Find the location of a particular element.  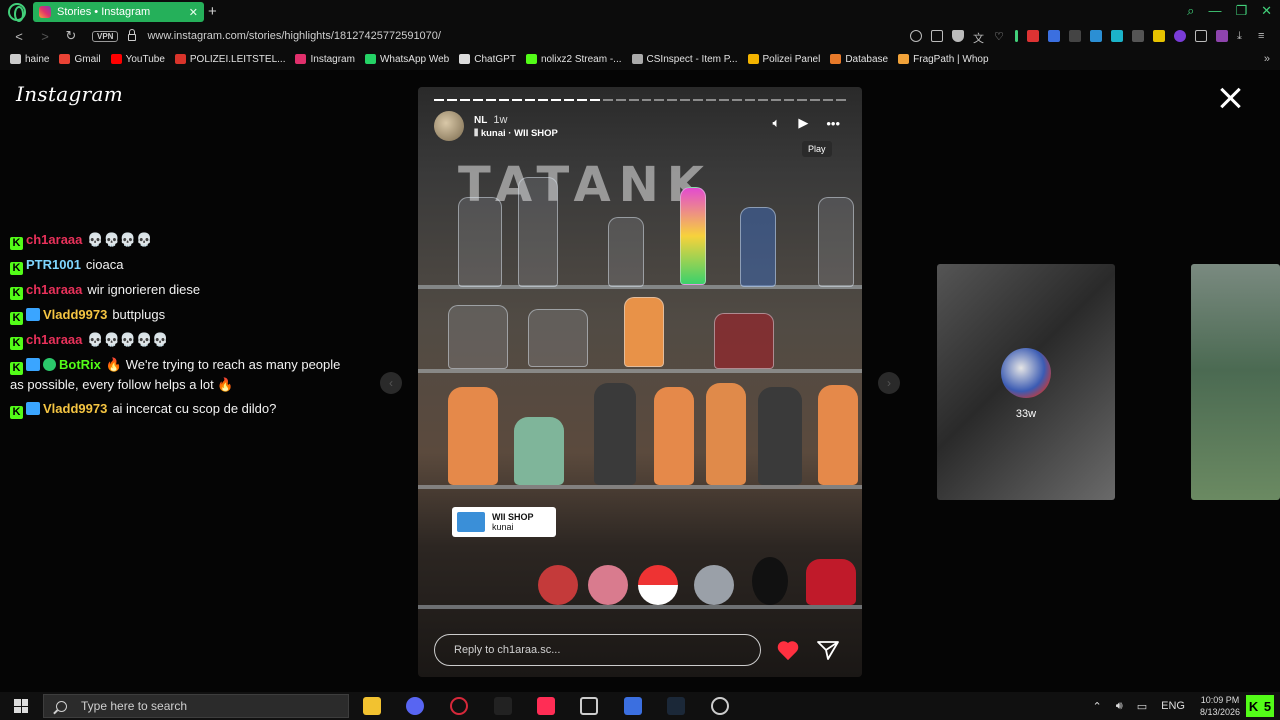

clock: 10:09 PM 8/13/2026 is located at coordinates (1220, 706).